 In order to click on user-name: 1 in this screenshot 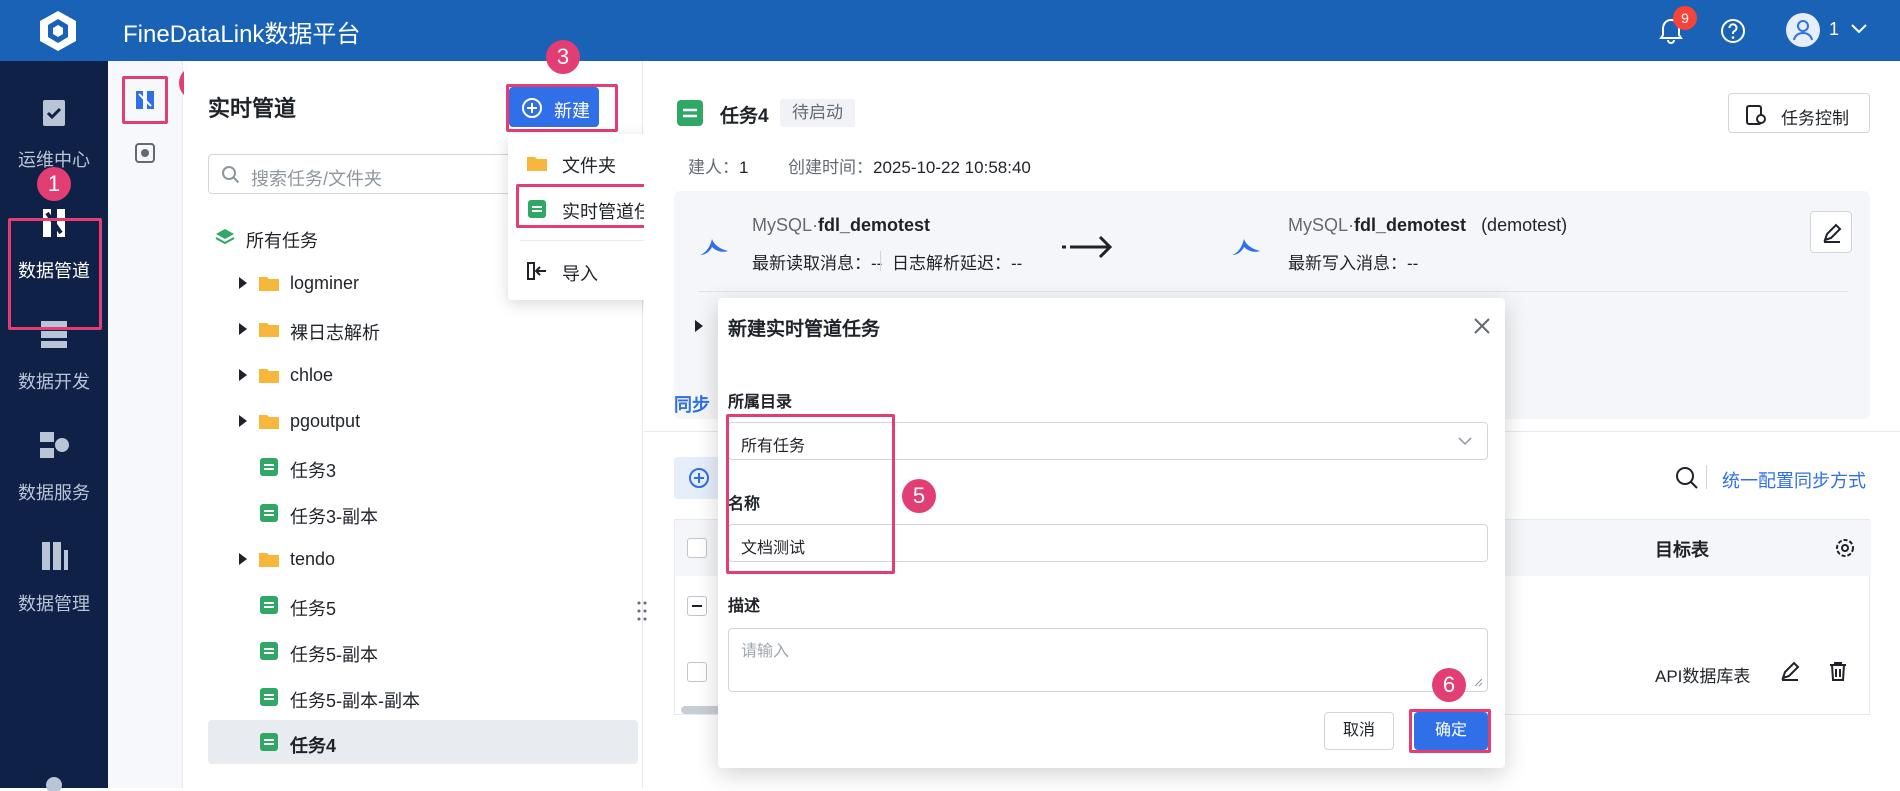, I will do `click(1834, 29)`.